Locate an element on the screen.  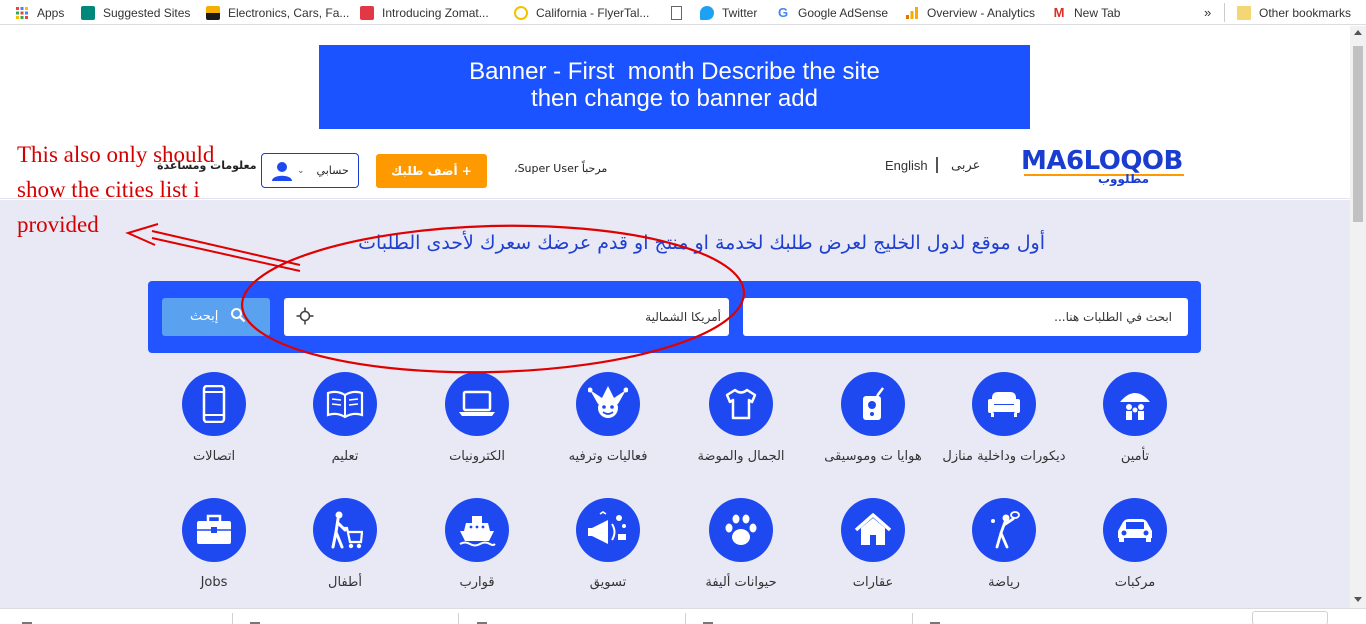
city-select-input: أمريكا الشمالية is located at coordinates (506, 317).